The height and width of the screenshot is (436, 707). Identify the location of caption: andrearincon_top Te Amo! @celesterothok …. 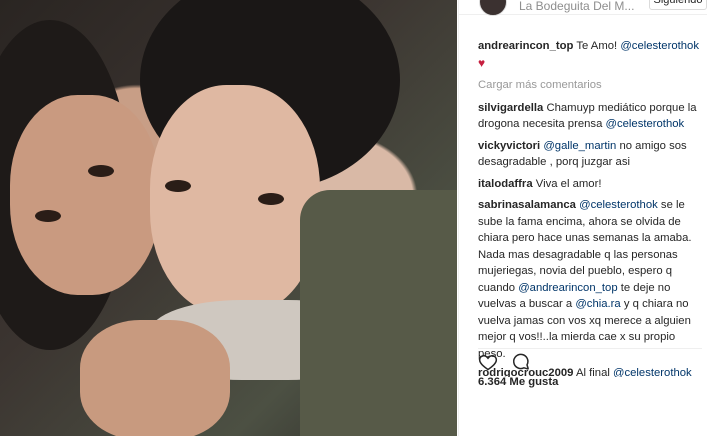
(590, 55).